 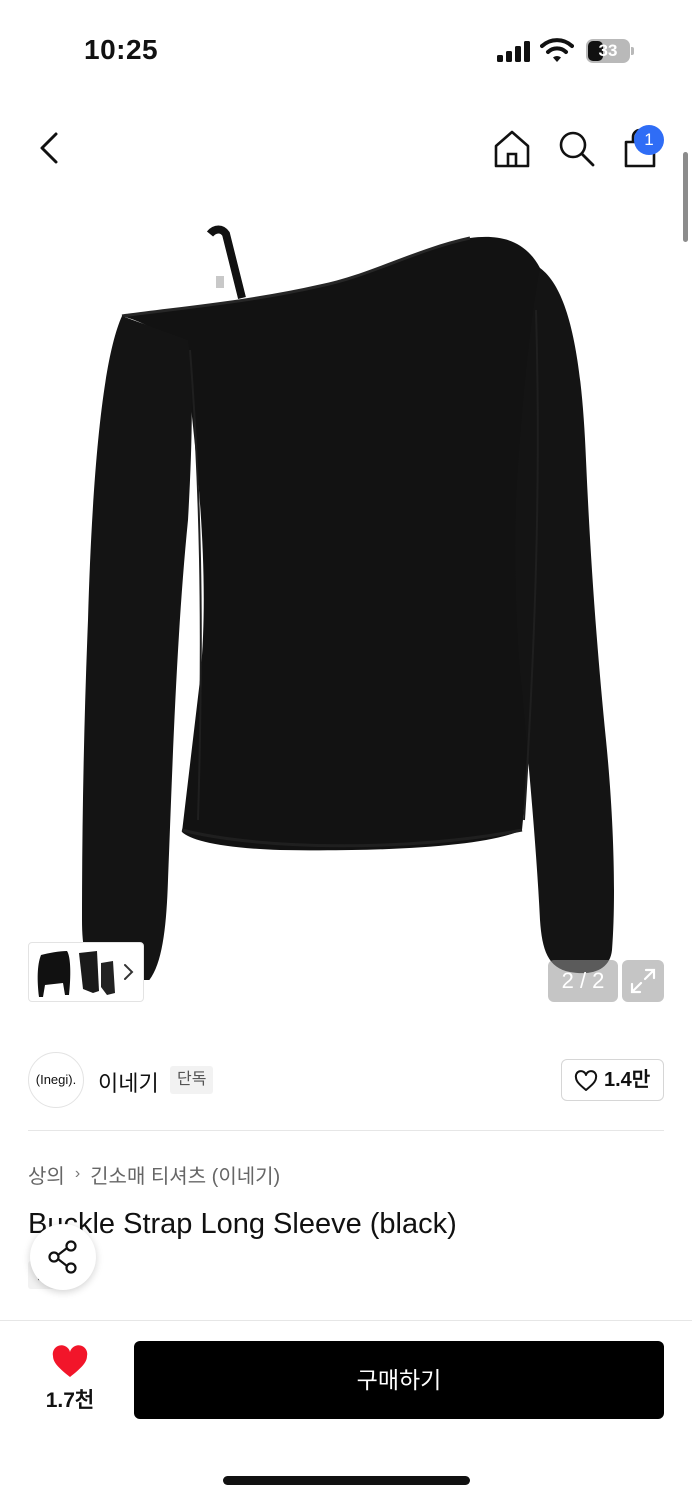 I want to click on share-icon, so click(x=62, y=1257).